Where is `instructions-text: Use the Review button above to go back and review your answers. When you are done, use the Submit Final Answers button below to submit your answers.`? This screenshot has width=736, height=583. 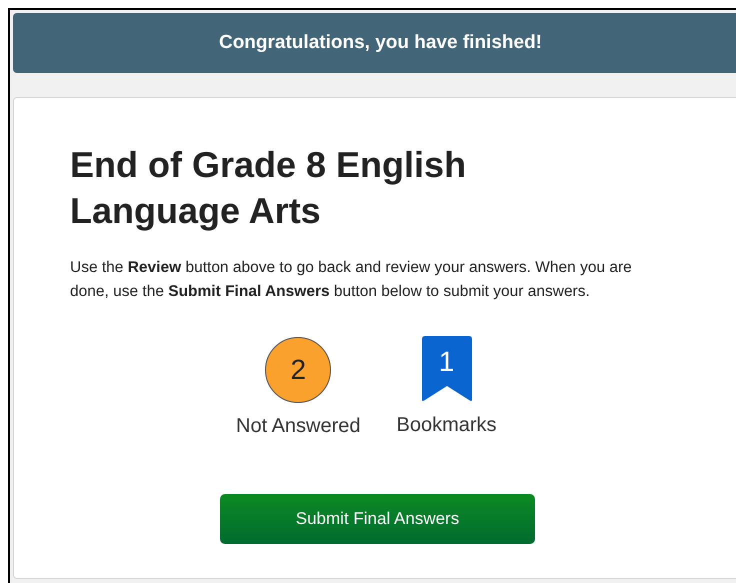
instructions-text: Use the Review button above to go back and review your answers. When you are done, use the Submit Final Answers button below to submit your answers. is located at coordinates (351, 280).